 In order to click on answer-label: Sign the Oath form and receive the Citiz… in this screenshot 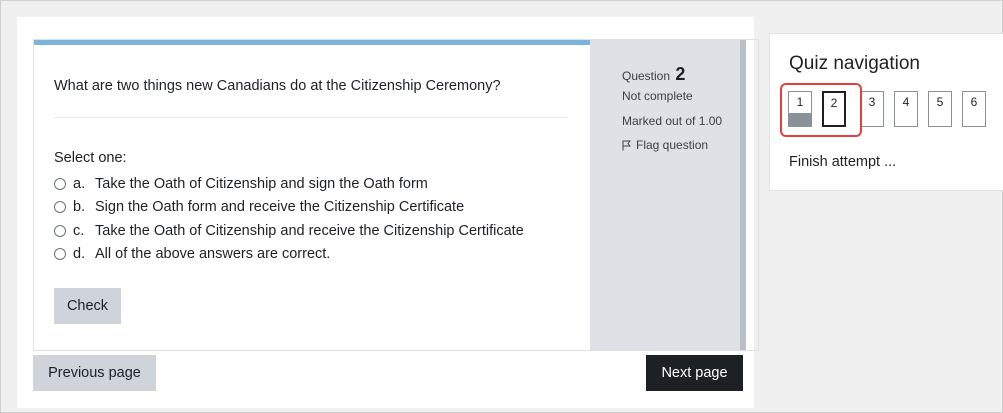, I will do `click(280, 207)`.